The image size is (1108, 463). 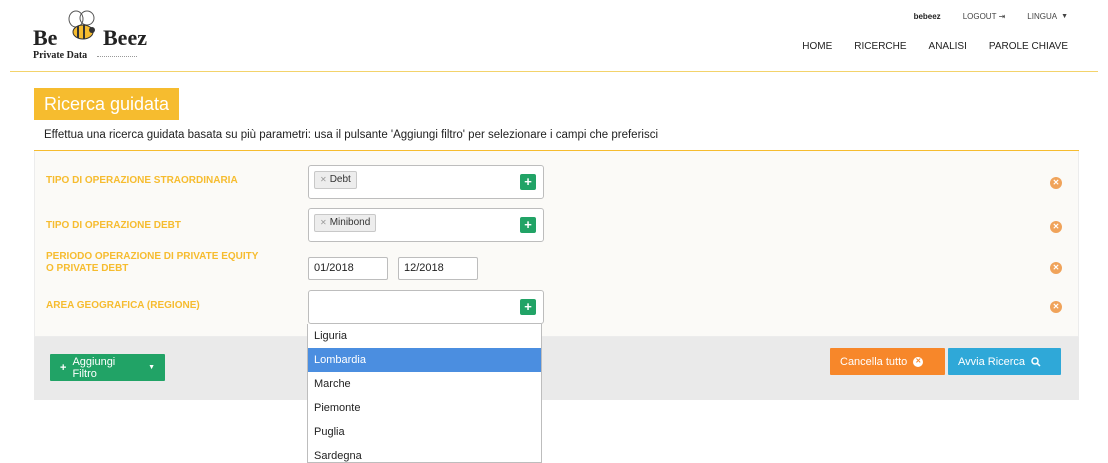 I want to click on date-from-input: 01/2018, so click(x=348, y=268).